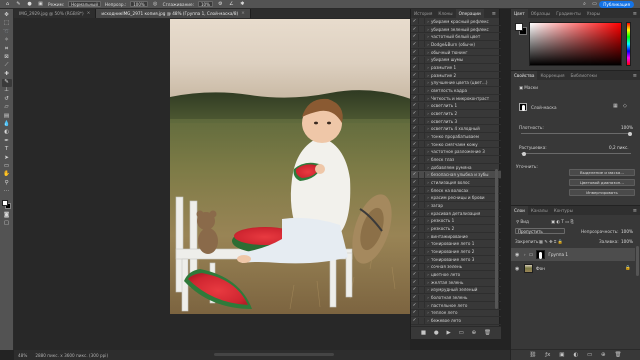 This screenshot has width=640, height=360. What do you see at coordinates (7, 15) in the screenshot?
I see `move-tool-icon: ✥` at bounding box center [7, 15].